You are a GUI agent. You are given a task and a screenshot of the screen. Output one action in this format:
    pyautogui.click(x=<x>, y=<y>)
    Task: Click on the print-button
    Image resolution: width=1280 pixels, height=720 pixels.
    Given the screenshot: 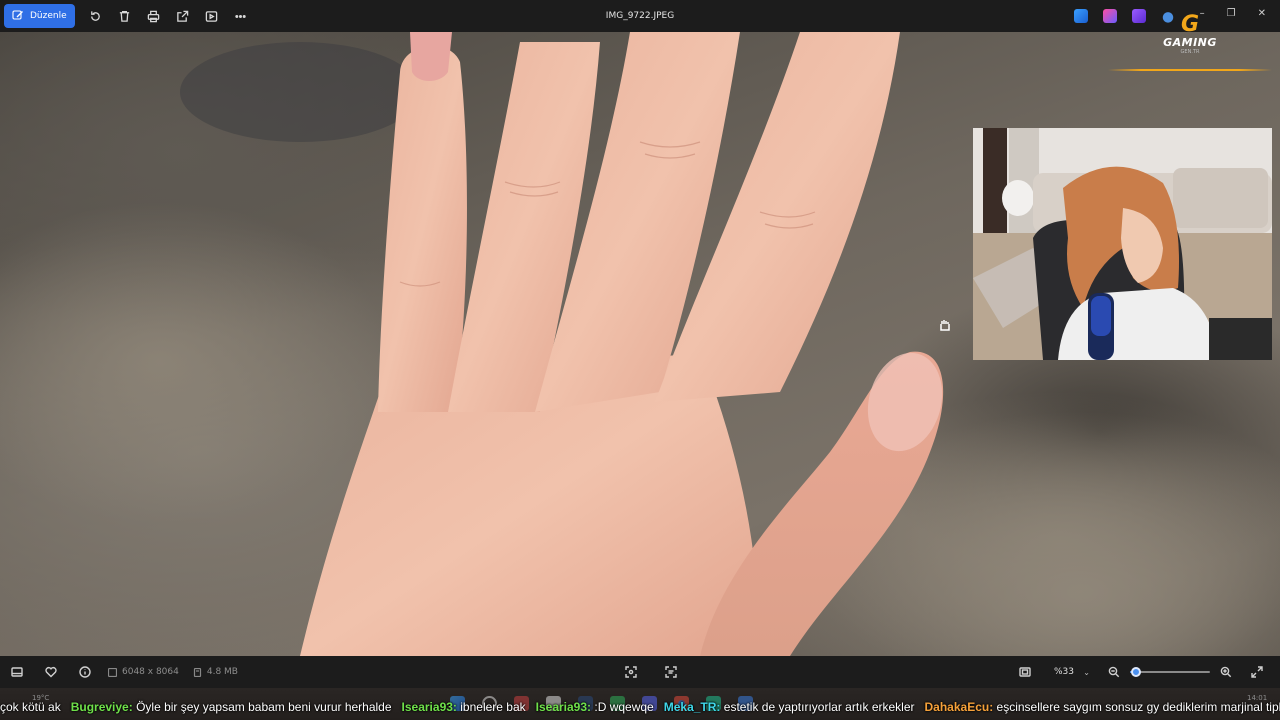 What is the action you would take?
    pyautogui.click(x=153, y=16)
    